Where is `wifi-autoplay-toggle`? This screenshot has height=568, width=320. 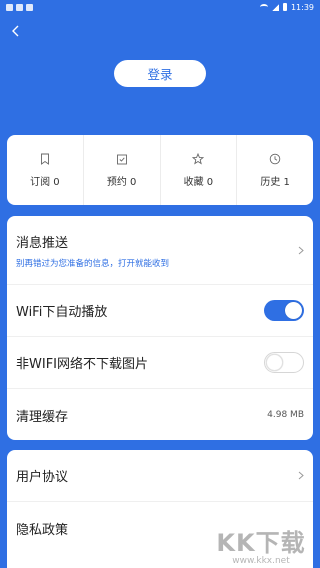 wifi-autoplay-toggle is located at coordinates (284, 310).